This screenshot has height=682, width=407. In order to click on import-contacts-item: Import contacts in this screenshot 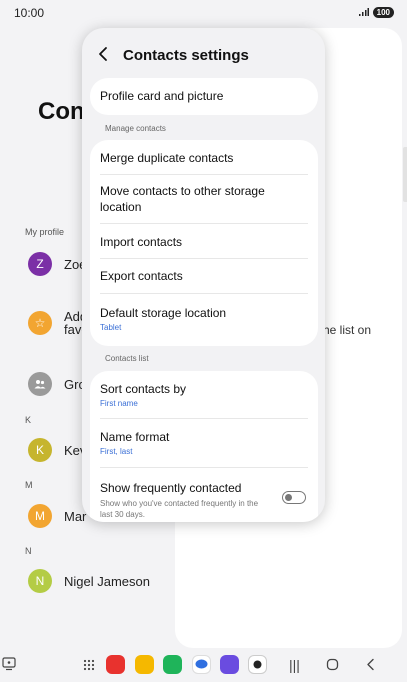, I will do `click(204, 242)`.